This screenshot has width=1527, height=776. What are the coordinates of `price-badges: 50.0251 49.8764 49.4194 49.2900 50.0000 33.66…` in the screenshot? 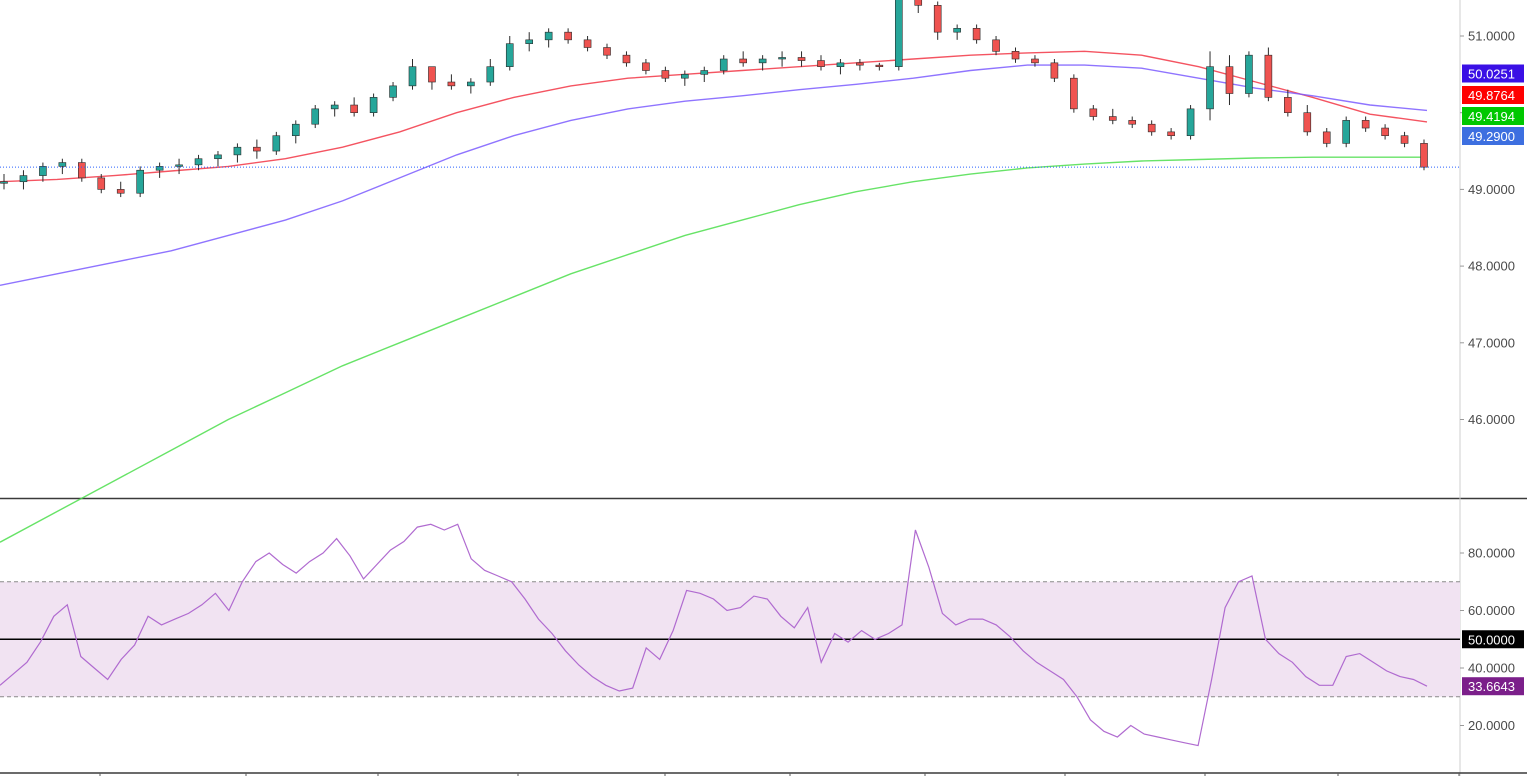 It's located at (1493, 380).